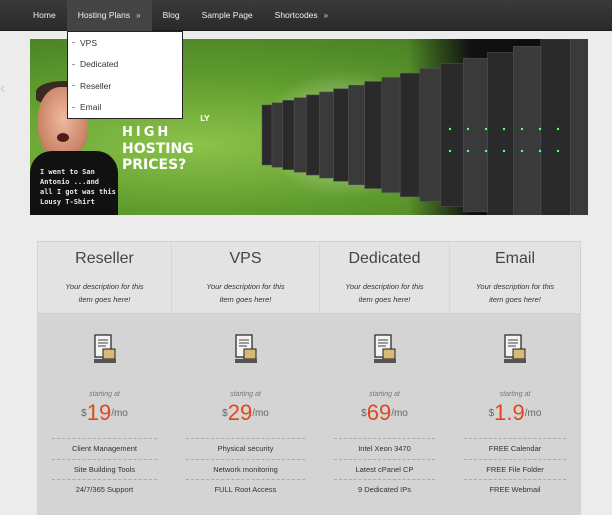 The image size is (612, 515). I want to click on plan-title: Reseller, so click(104, 258).